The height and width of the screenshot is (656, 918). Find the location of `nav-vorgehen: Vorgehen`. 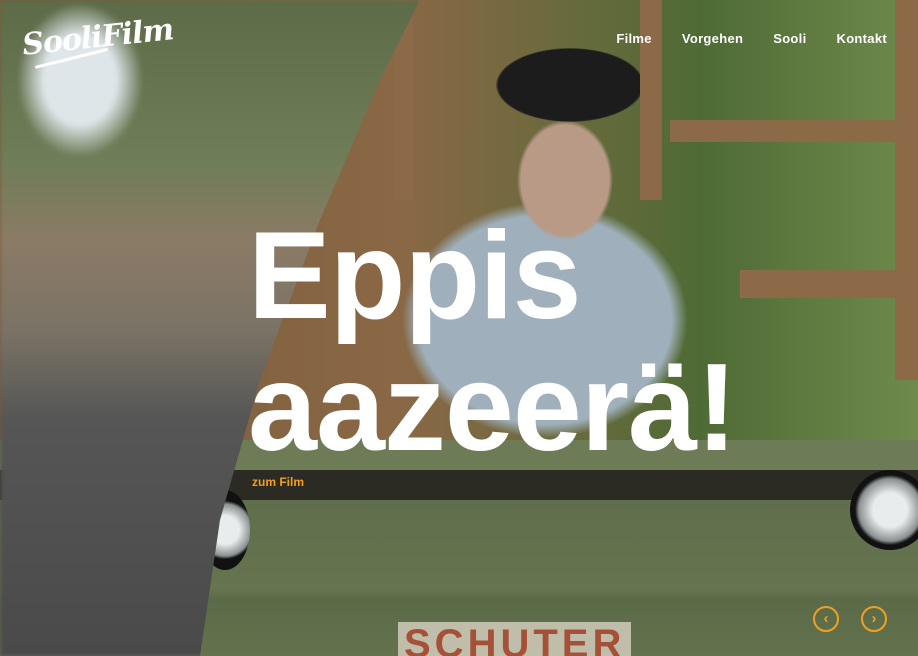

nav-vorgehen: Vorgehen is located at coordinates (712, 38).